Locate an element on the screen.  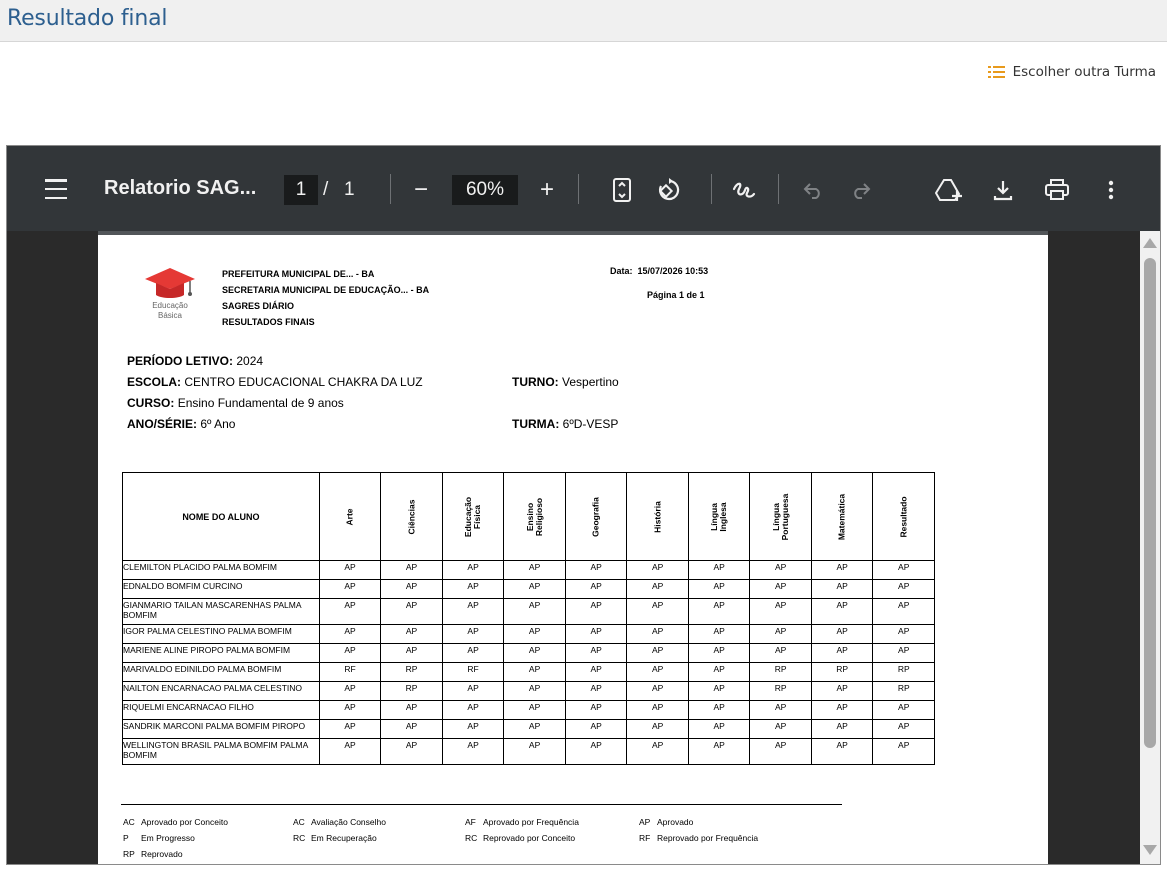
zoom-out-button: − is located at coordinates (421, 190).